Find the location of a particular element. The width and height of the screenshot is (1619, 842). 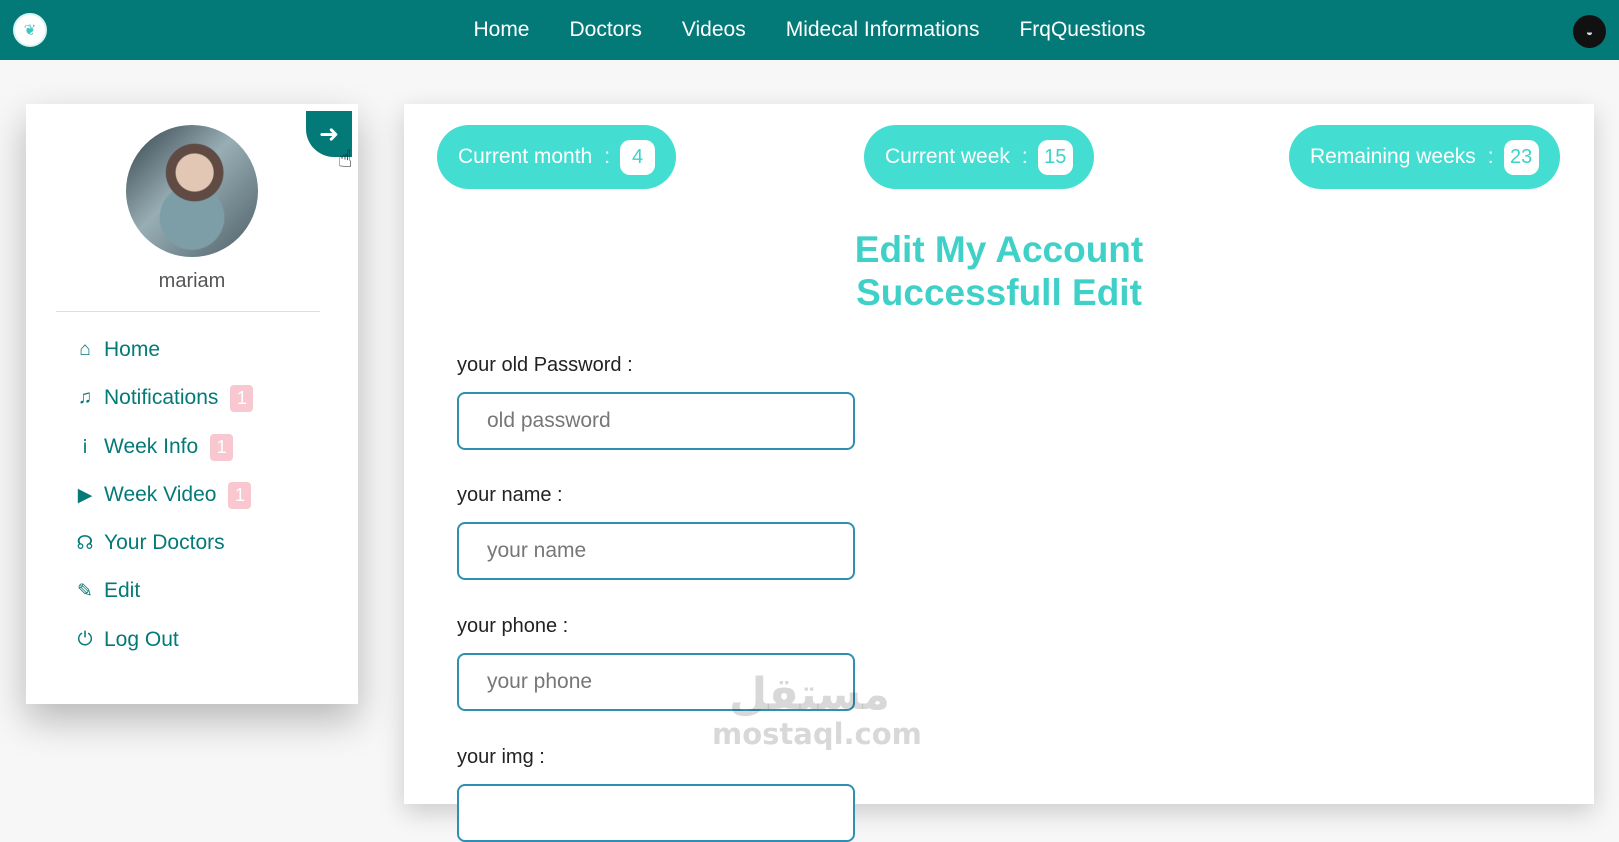

sidebar-item-week-info: ⅰ Week Info 1 is located at coordinates (152, 447).